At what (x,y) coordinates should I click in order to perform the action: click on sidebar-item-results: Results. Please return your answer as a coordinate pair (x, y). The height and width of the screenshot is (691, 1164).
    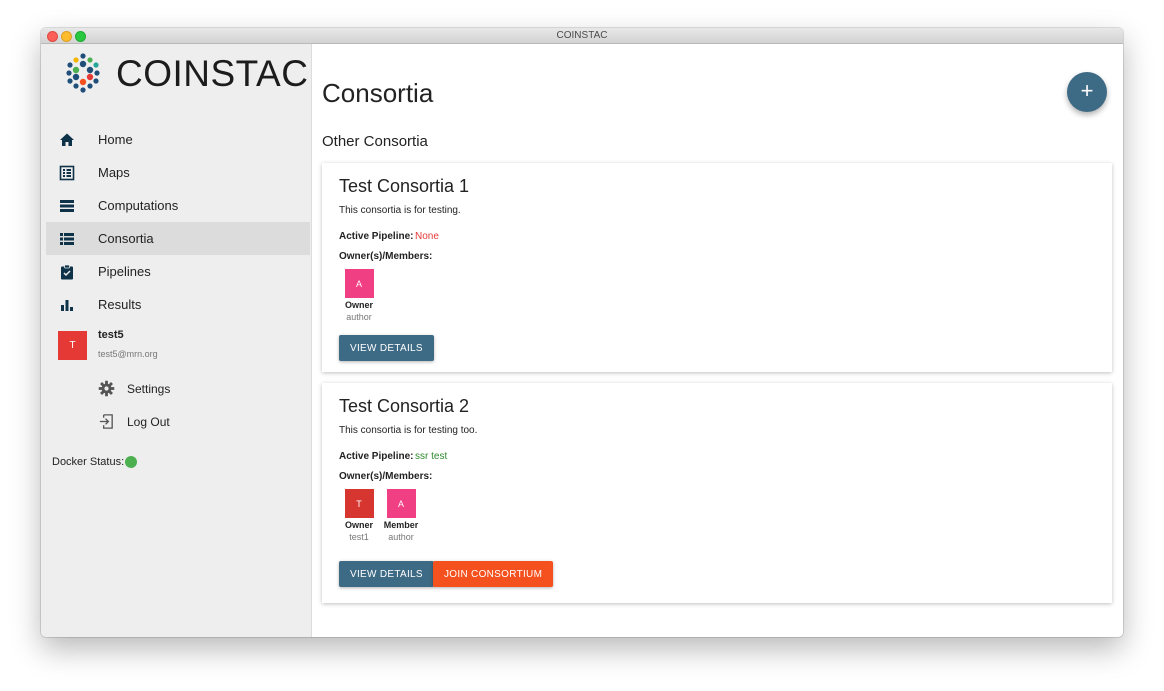
    Looking at the image, I should click on (178, 304).